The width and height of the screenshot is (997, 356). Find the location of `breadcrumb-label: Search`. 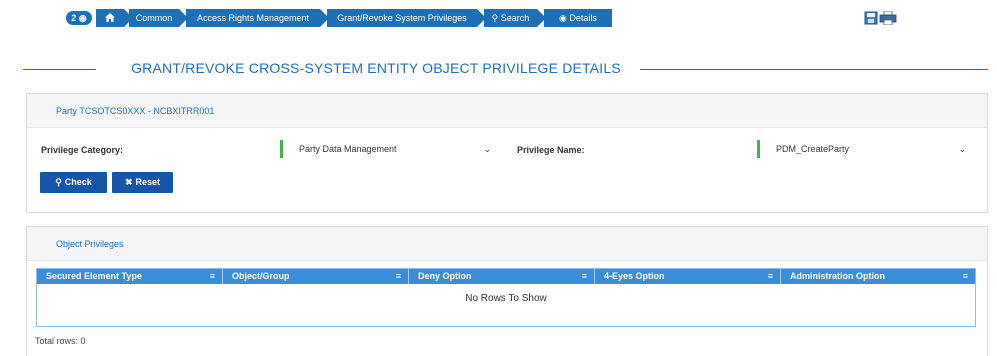

breadcrumb-label: Search is located at coordinates (515, 18).